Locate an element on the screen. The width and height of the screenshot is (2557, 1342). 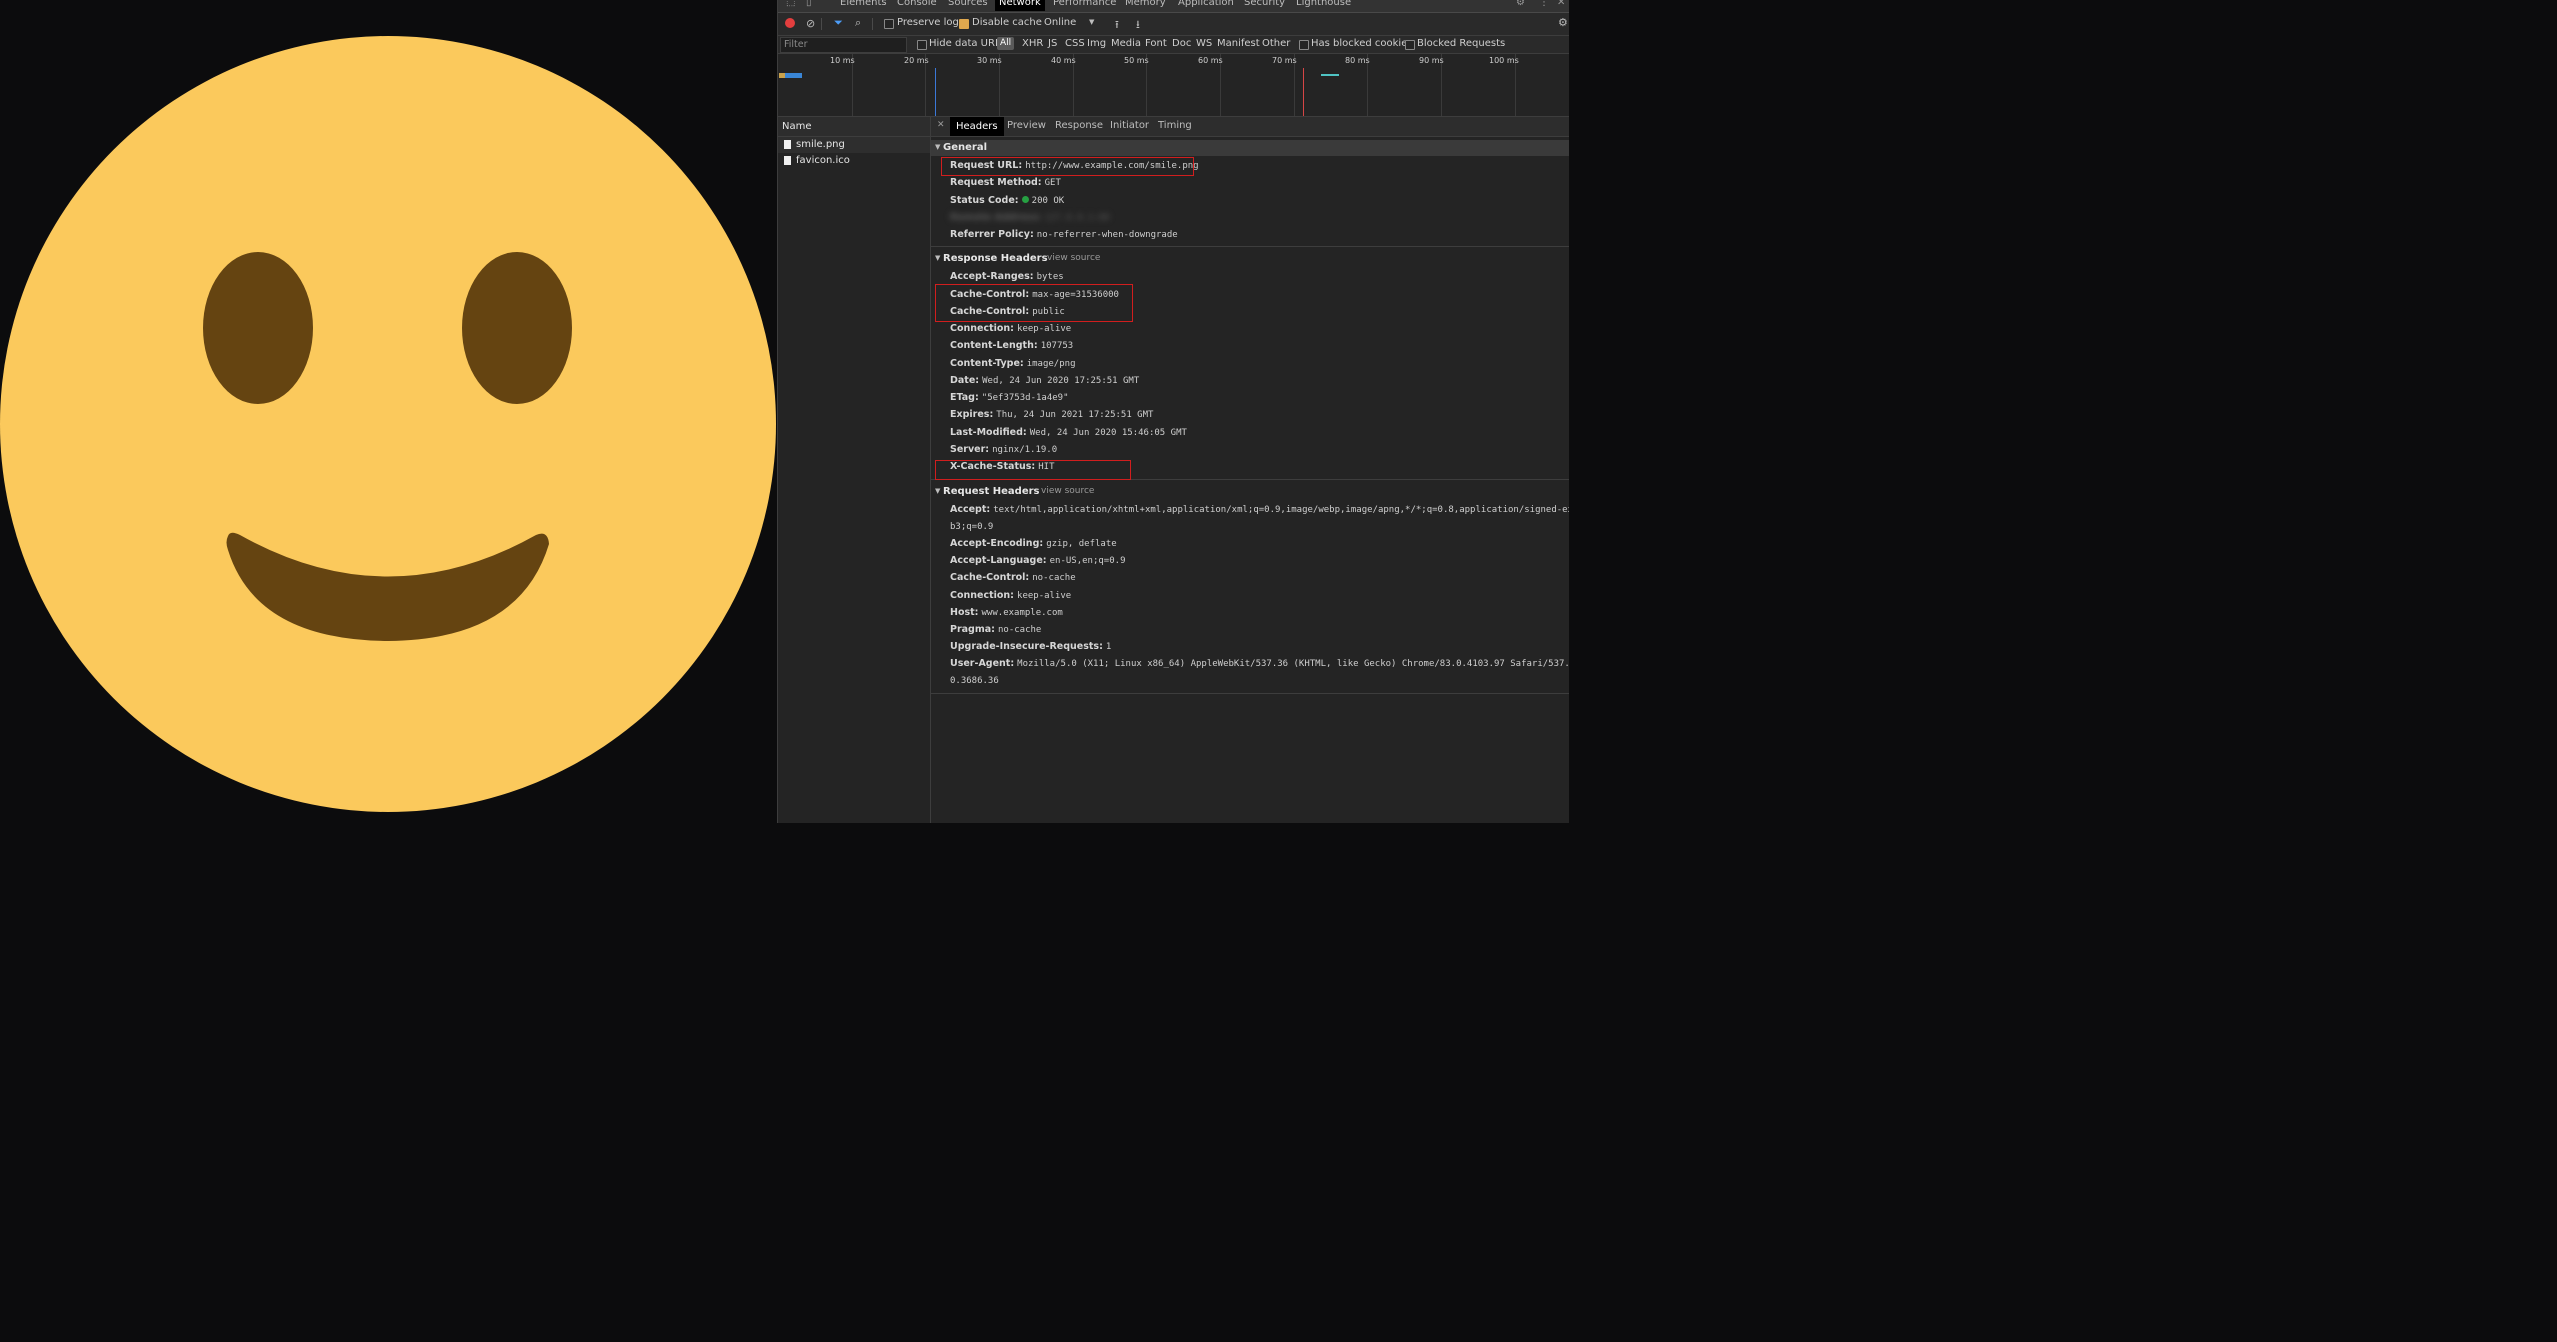
header-key: Status Code: is located at coordinates (984, 200).